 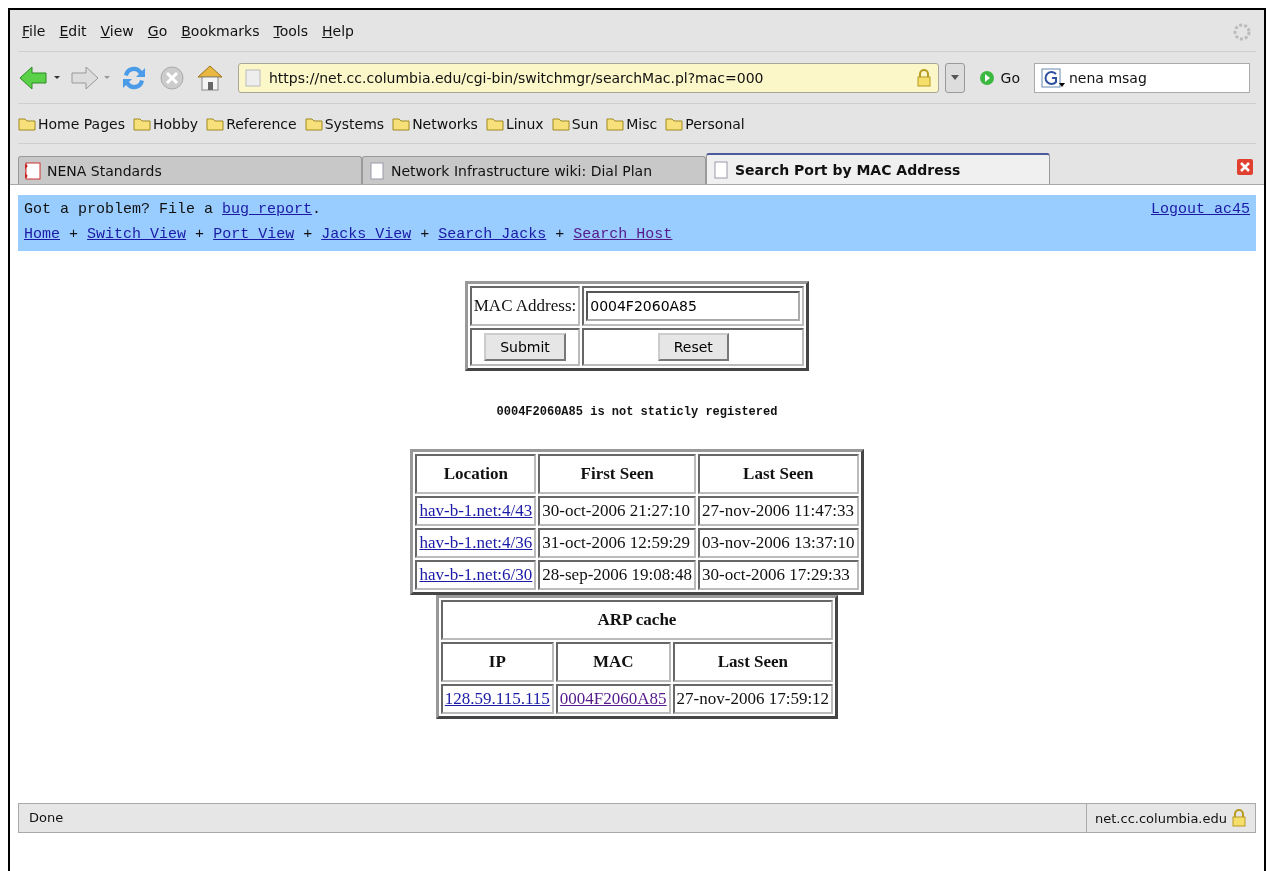 I want to click on problem-text: Got a problem? File a bug report., so click(x=173, y=209).